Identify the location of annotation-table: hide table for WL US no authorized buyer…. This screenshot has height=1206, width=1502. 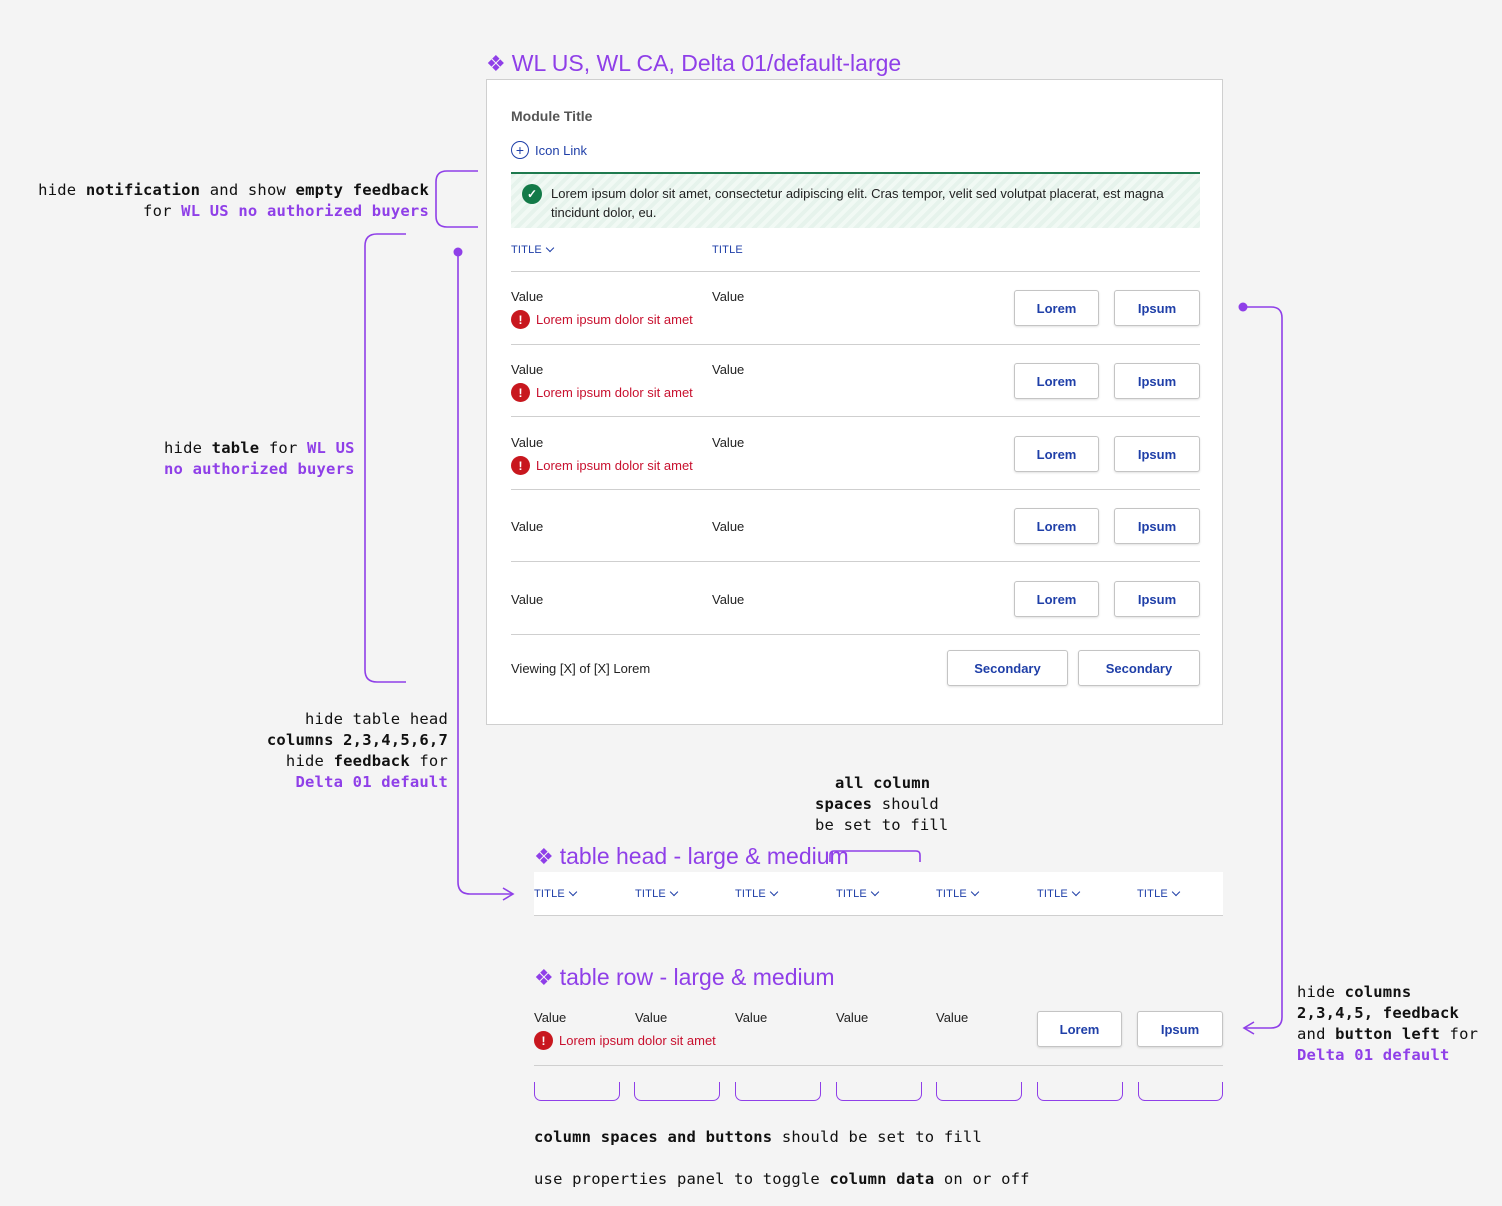
(259, 458).